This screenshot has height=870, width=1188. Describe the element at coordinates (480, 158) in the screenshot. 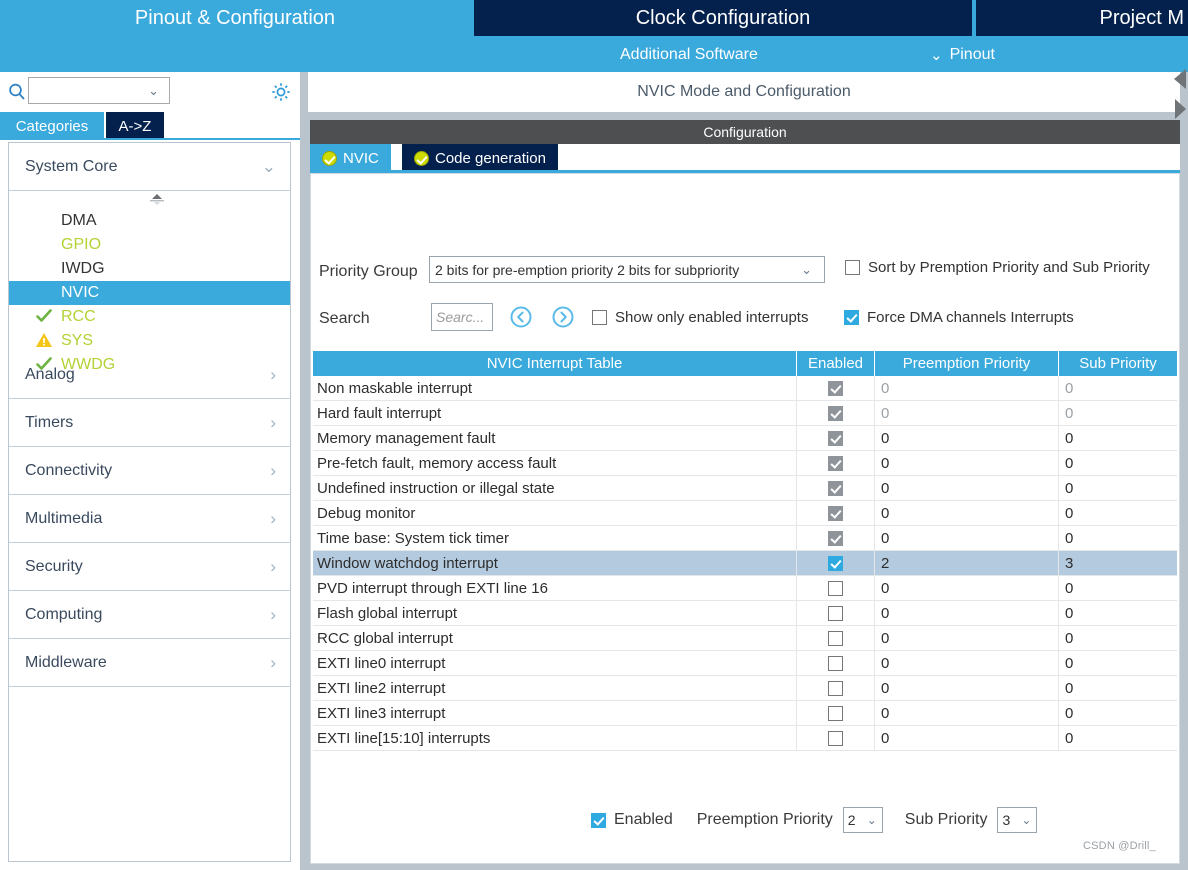

I see `tab-code-generation: Code generation` at that location.